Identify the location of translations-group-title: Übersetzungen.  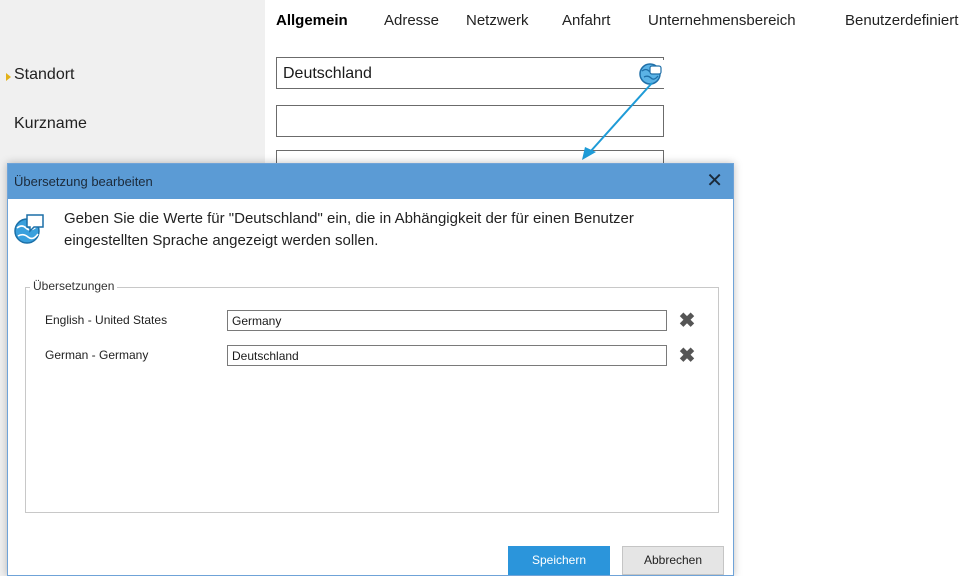
(74, 286).